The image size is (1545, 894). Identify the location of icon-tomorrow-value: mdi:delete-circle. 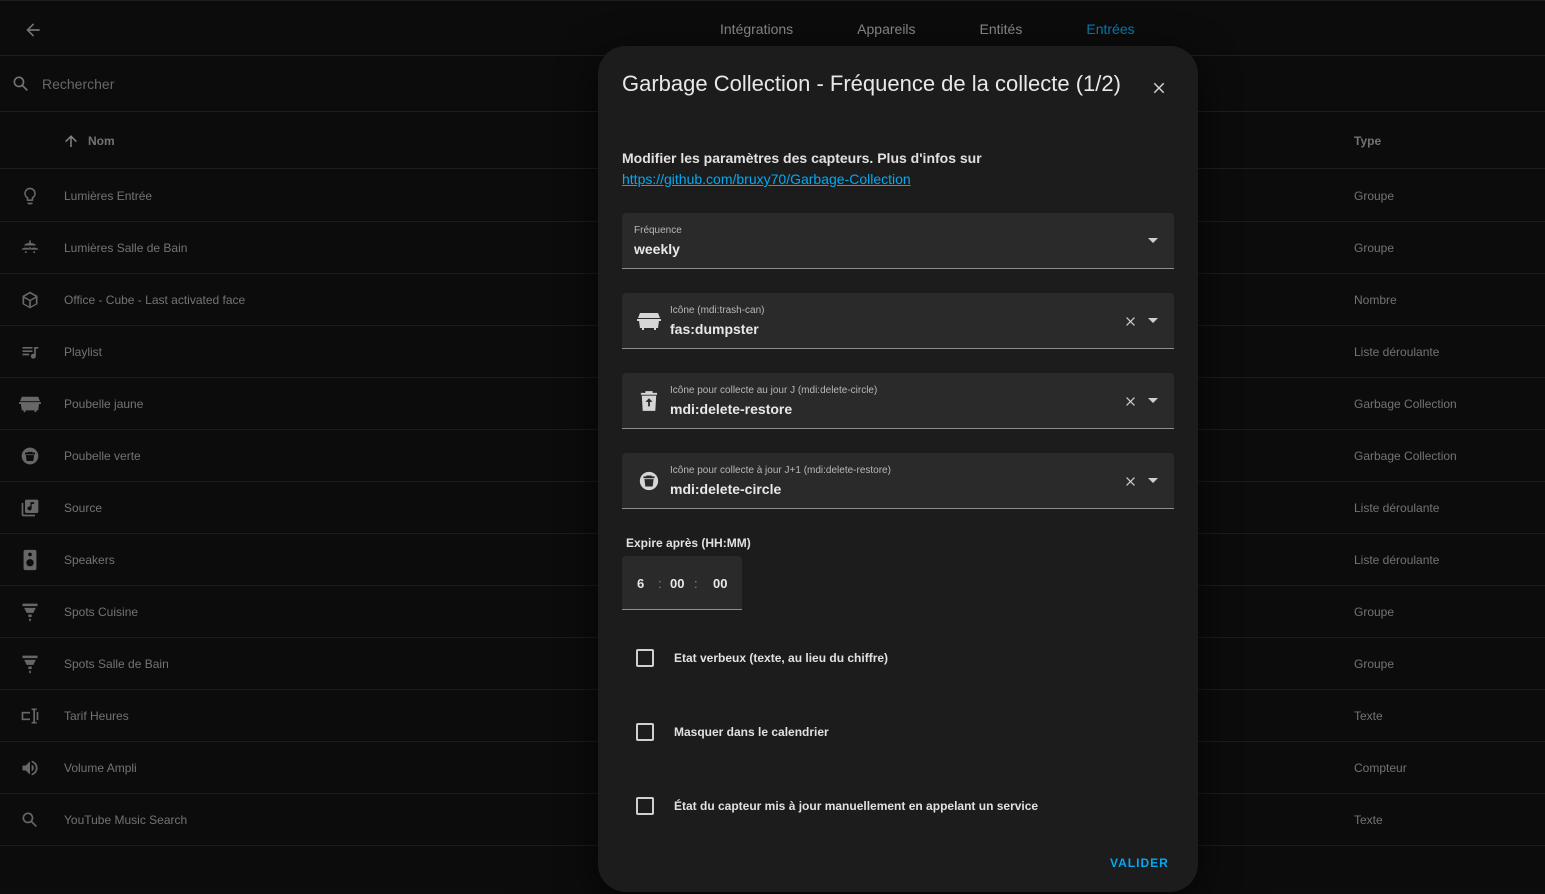
(726, 489).